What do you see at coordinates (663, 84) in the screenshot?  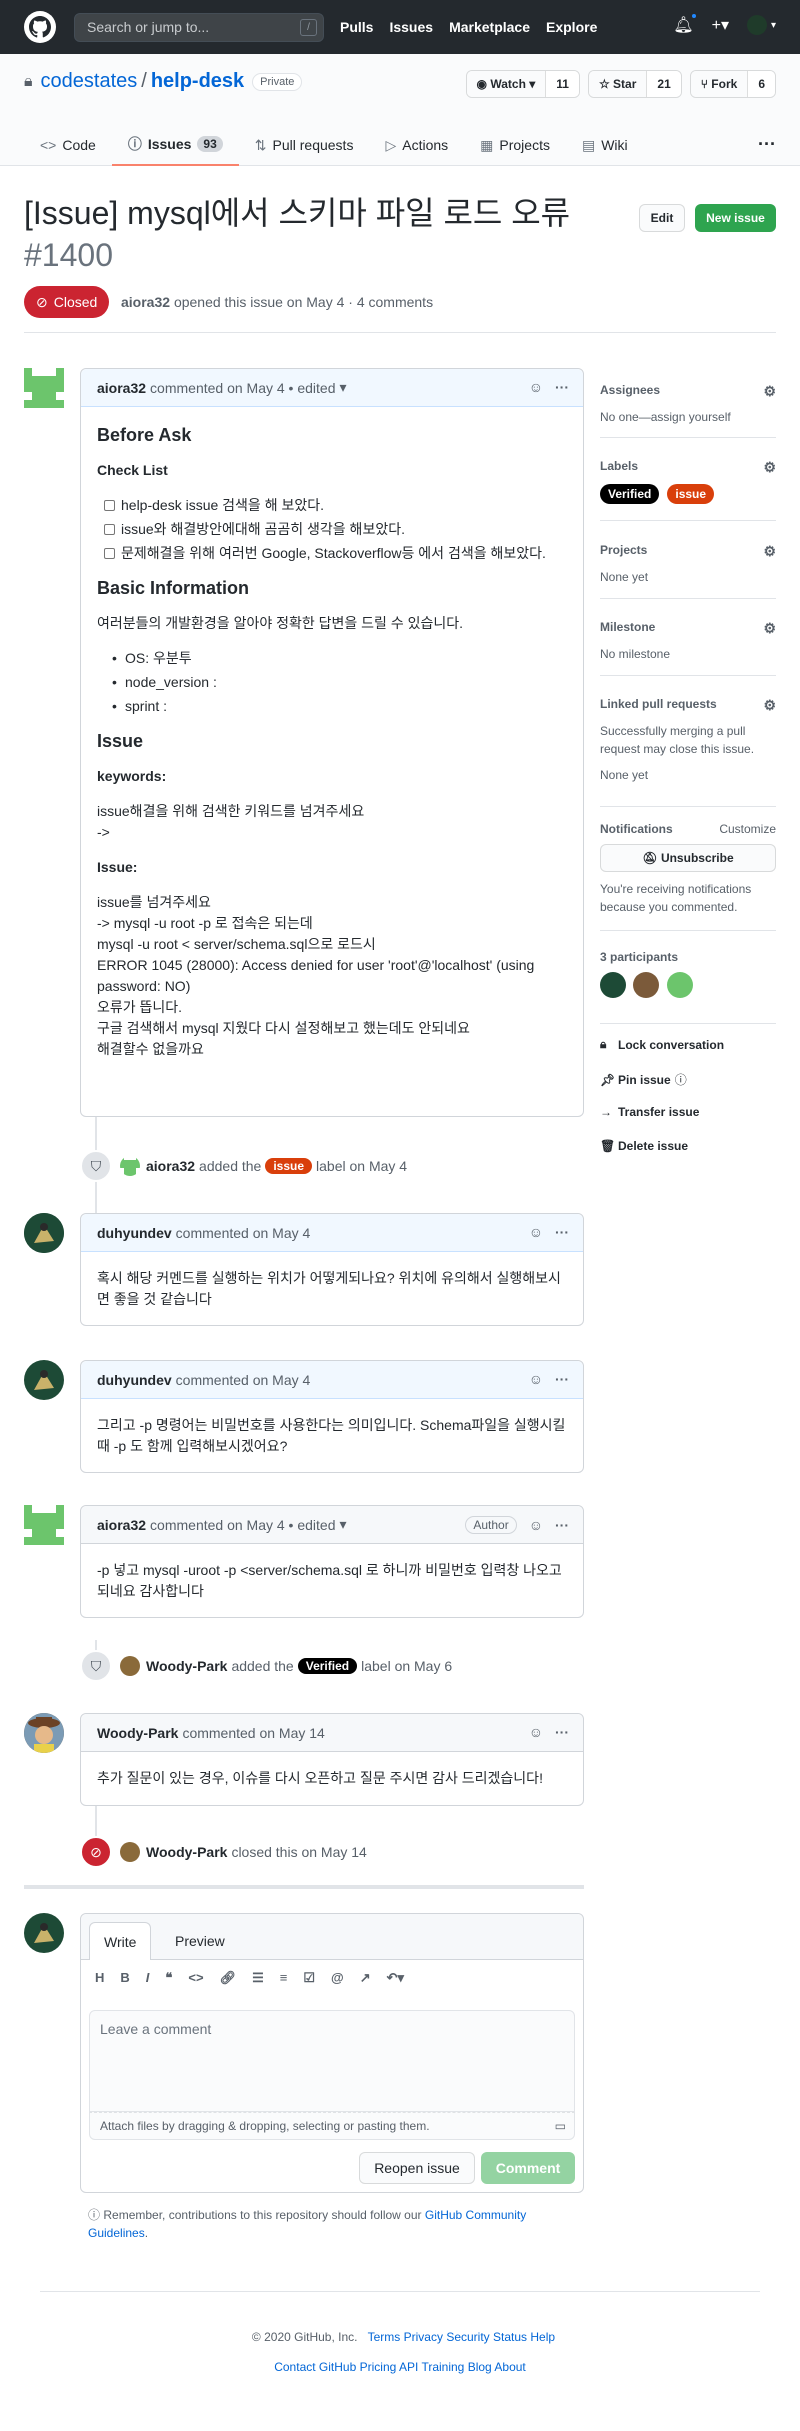 I see `star-count: 21` at bounding box center [663, 84].